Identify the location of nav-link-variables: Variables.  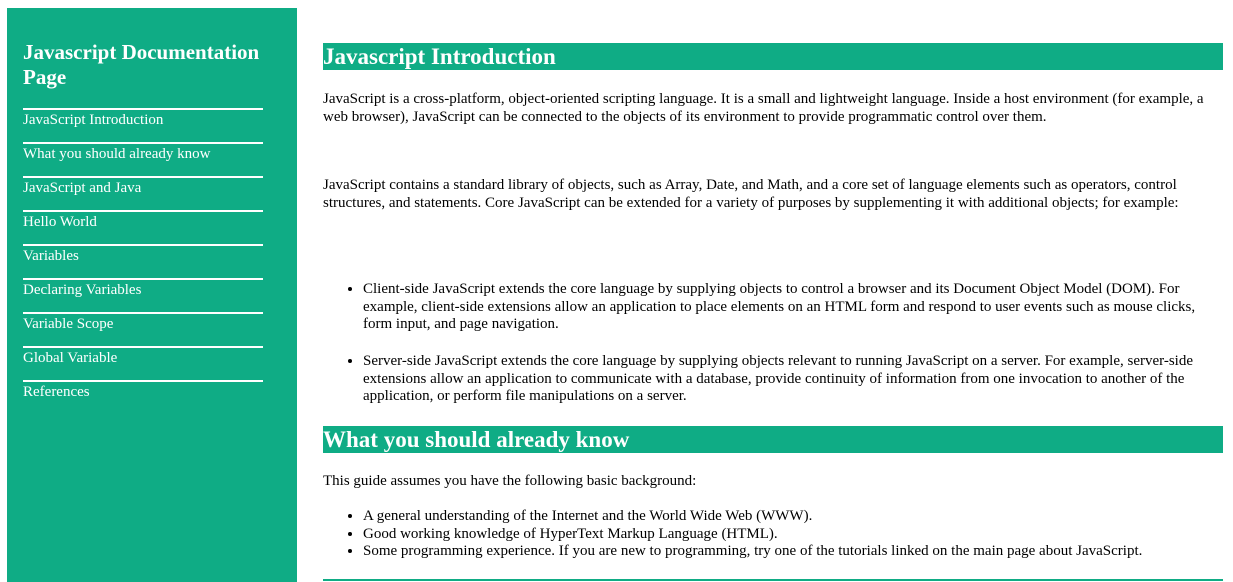
(143, 256).